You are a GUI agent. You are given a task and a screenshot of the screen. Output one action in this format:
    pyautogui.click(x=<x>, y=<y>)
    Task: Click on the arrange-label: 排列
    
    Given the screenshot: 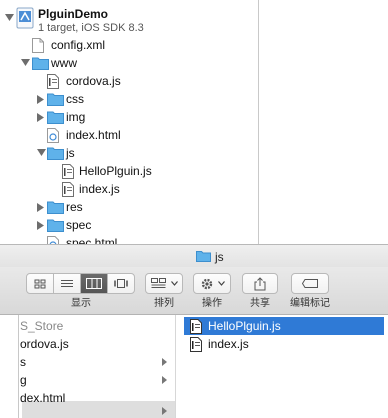 What is the action you would take?
    pyautogui.click(x=164, y=303)
    